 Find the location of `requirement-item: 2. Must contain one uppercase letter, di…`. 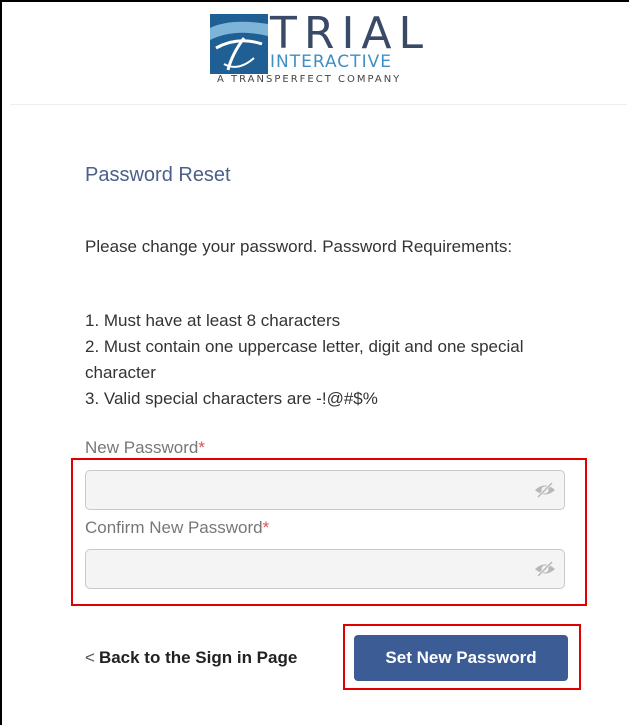

requirement-item: 2. Must contain one uppercase letter, di… is located at coordinates (304, 359).